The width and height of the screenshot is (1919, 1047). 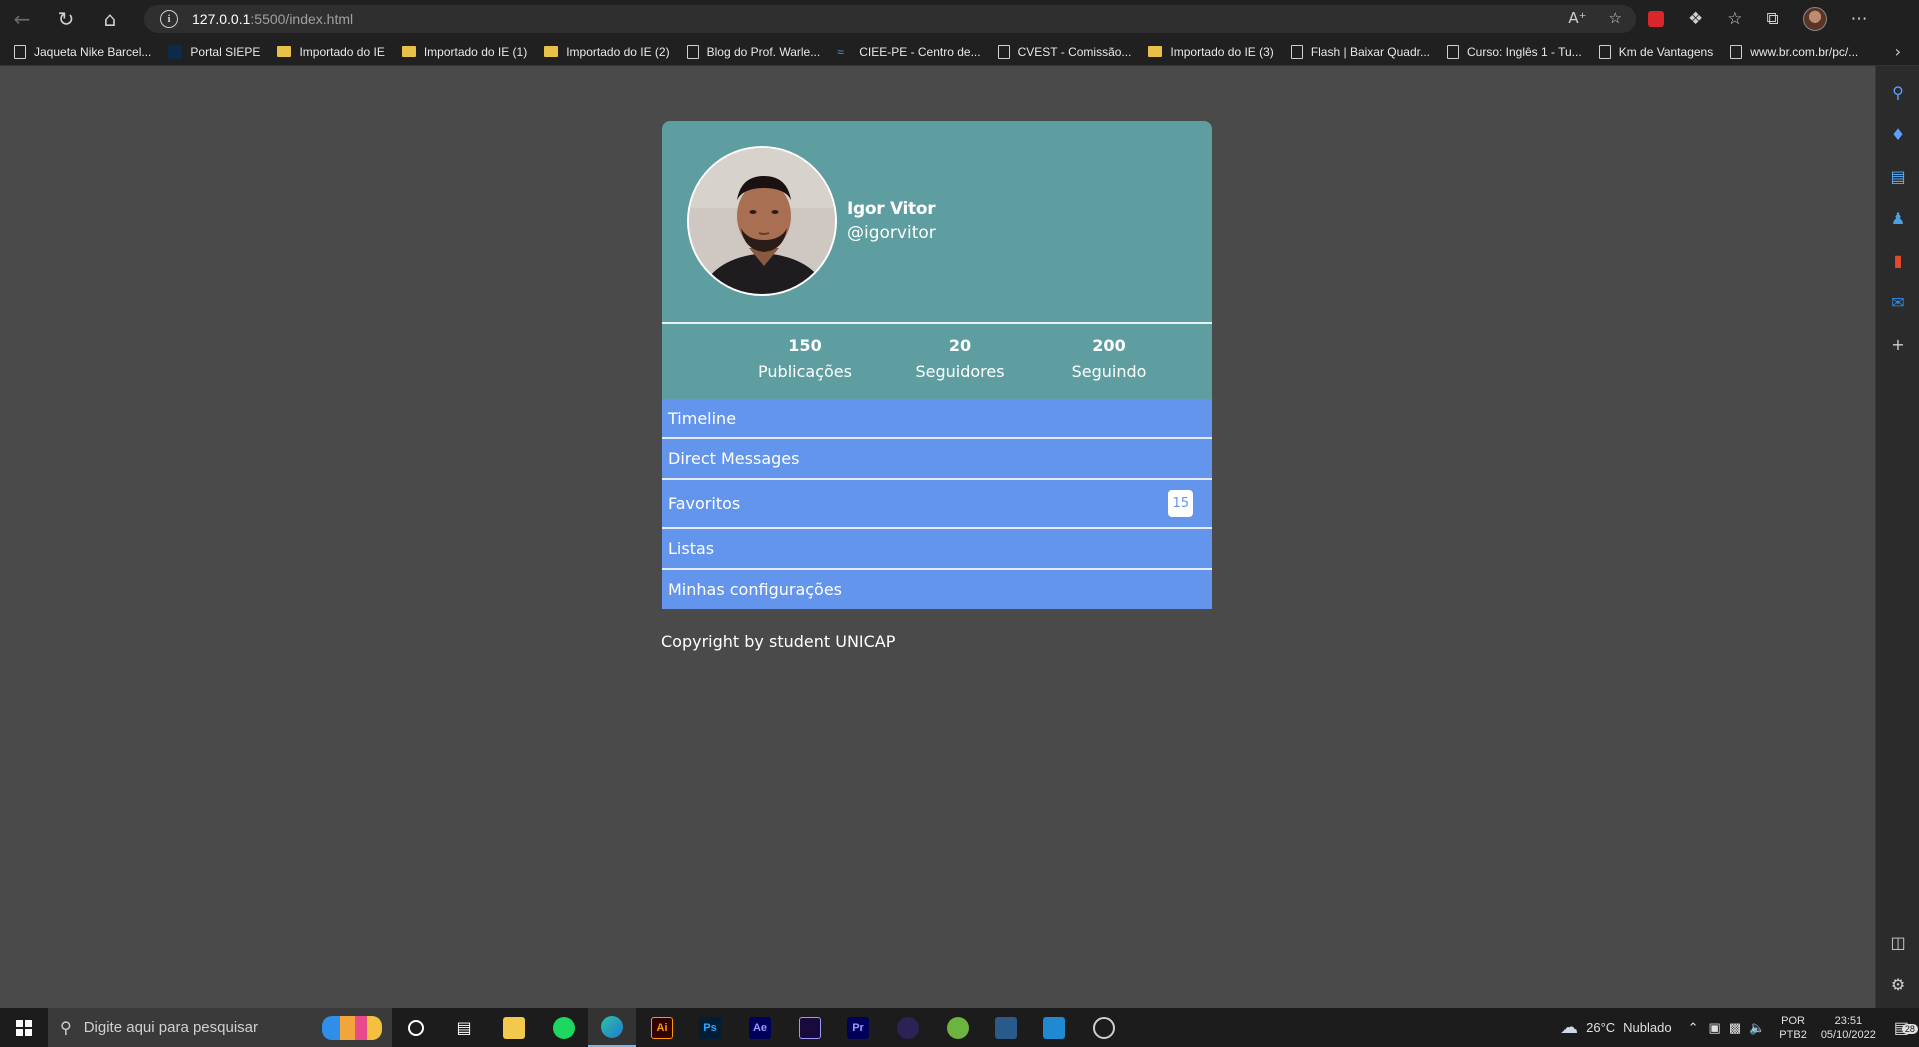 I want to click on clock-time: 23:51, so click(x=1848, y=1020).